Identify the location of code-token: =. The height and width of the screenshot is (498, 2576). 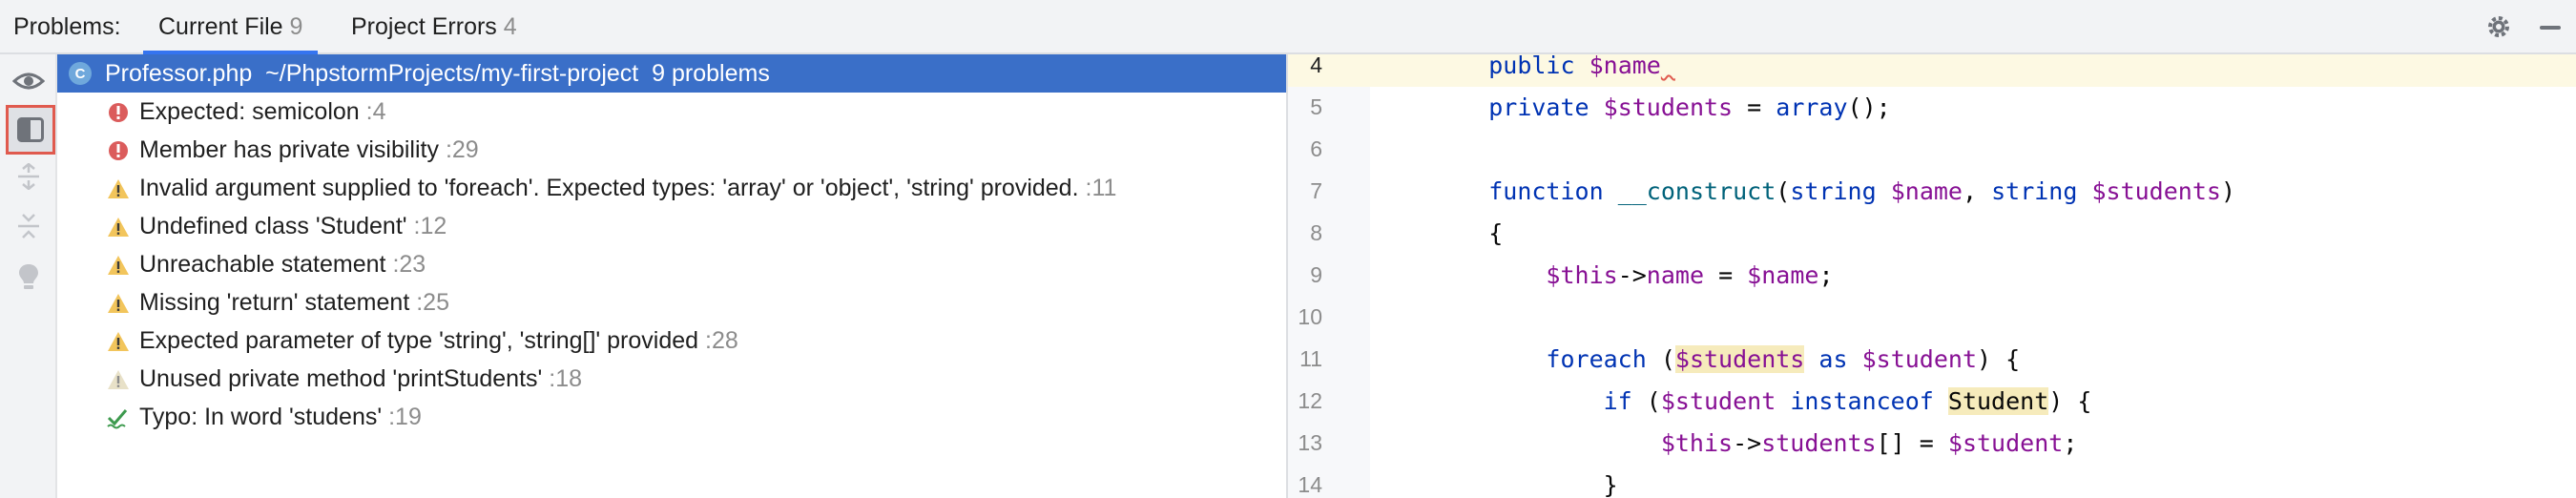
(1726, 275).